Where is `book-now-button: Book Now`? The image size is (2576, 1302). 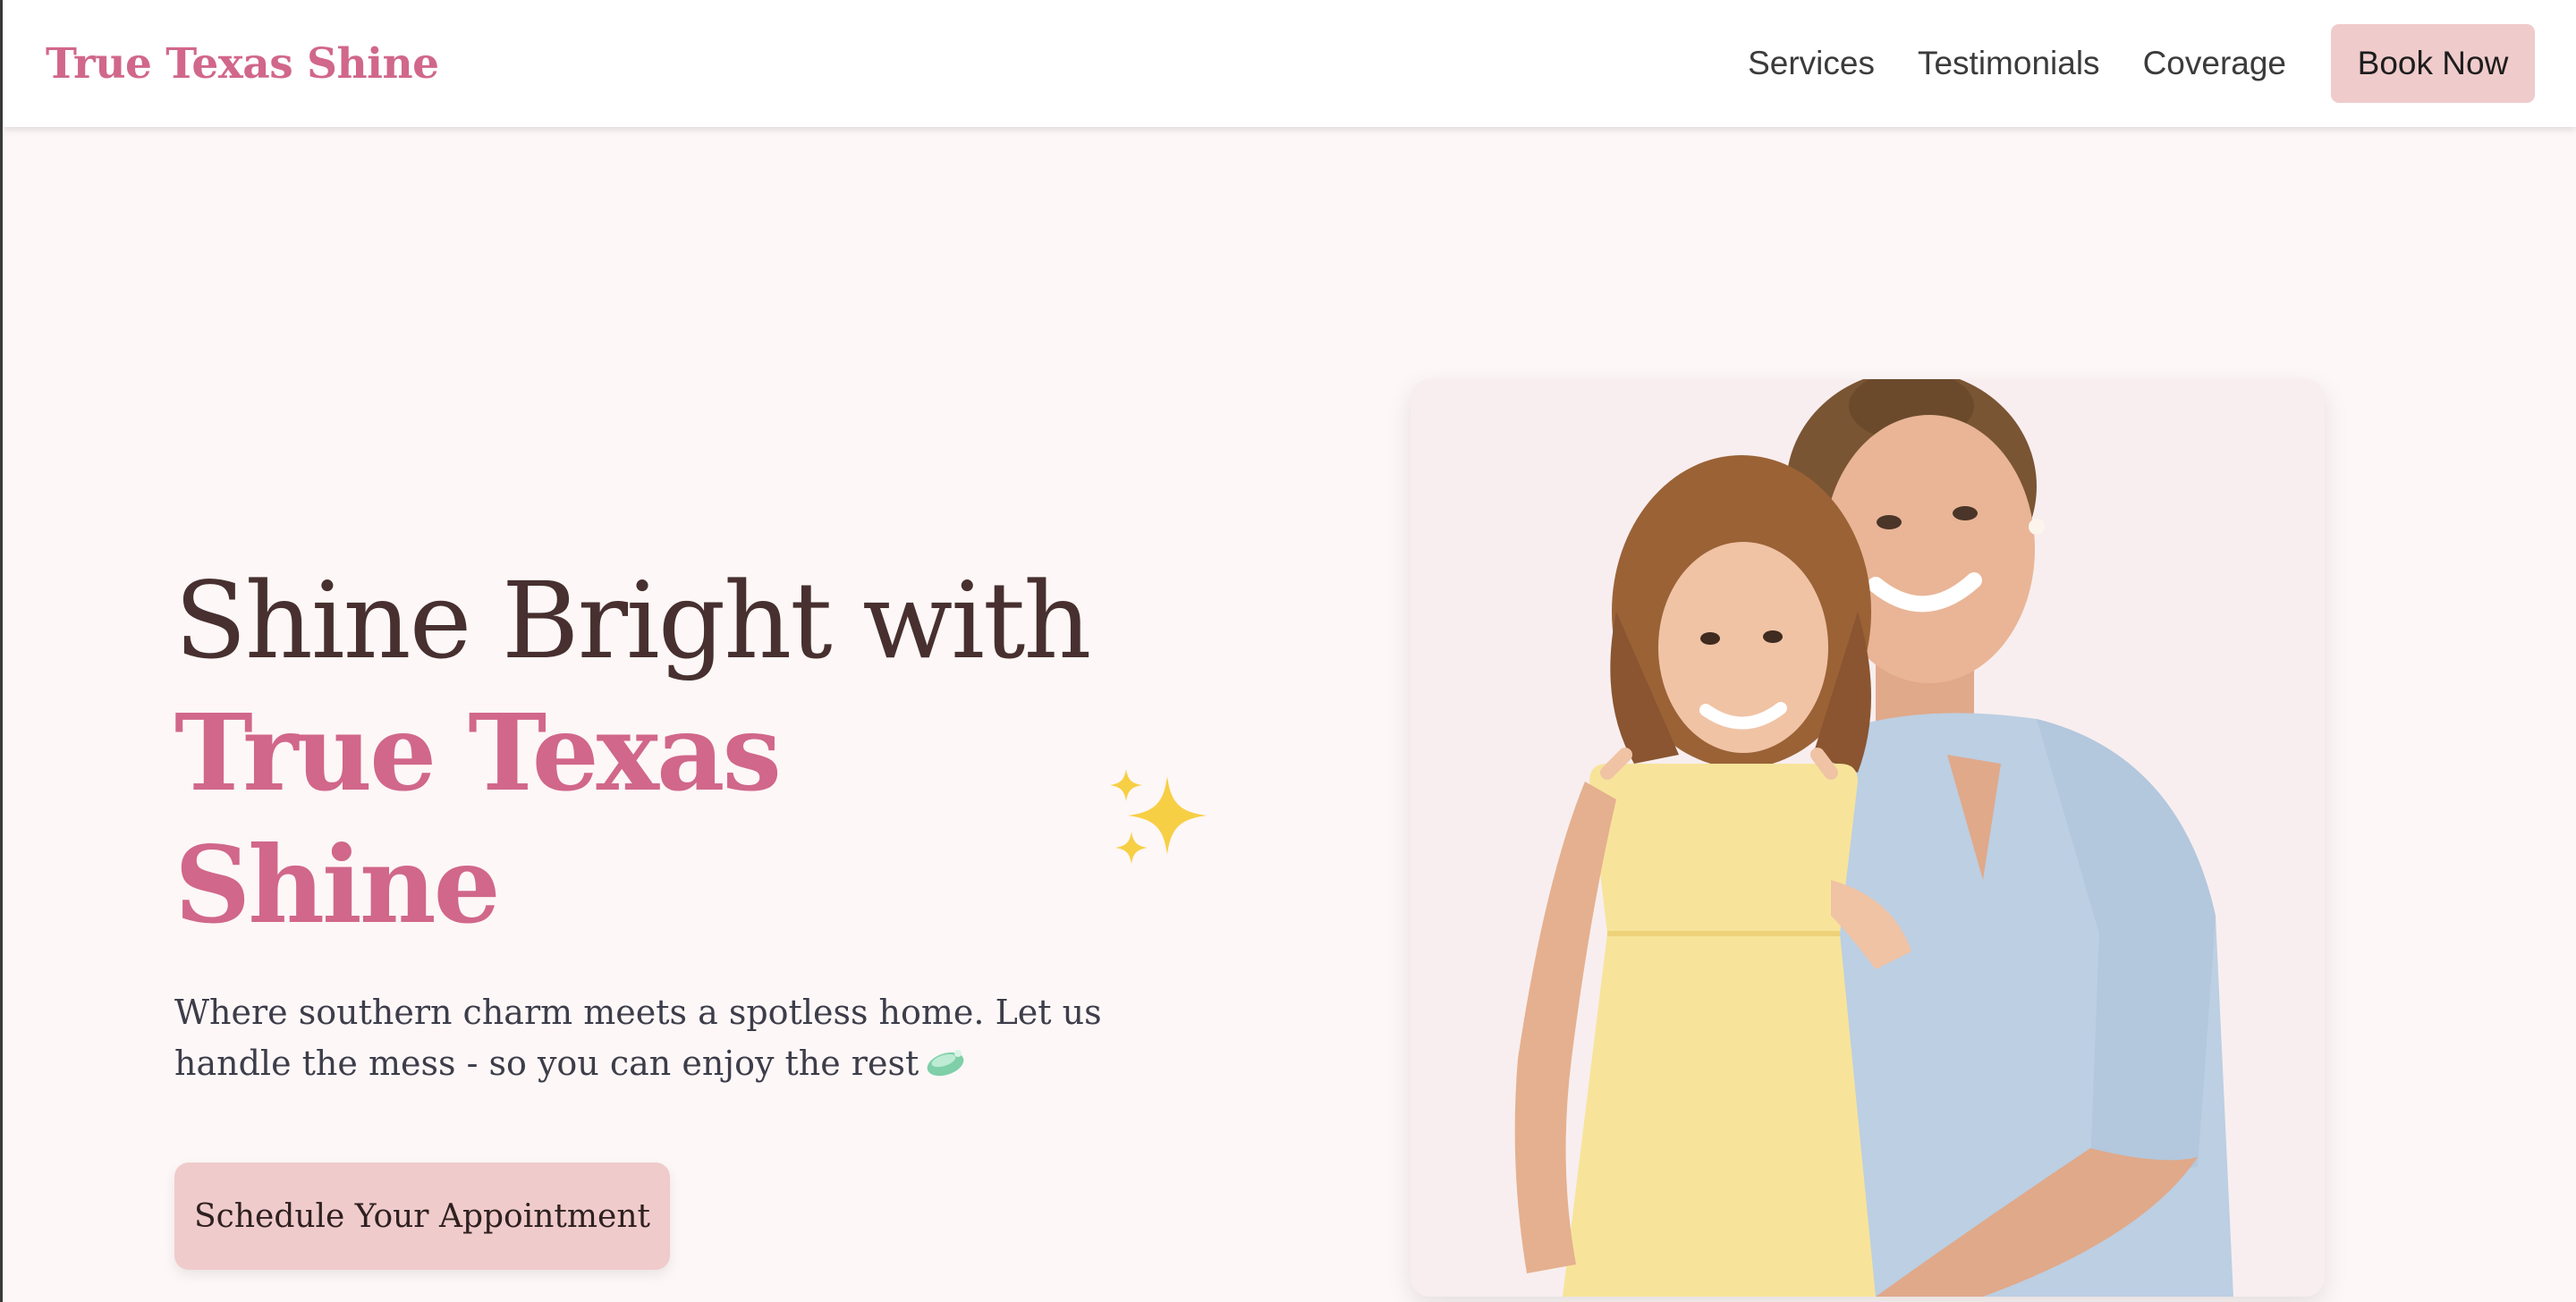
book-now-button: Book Now is located at coordinates (2433, 63).